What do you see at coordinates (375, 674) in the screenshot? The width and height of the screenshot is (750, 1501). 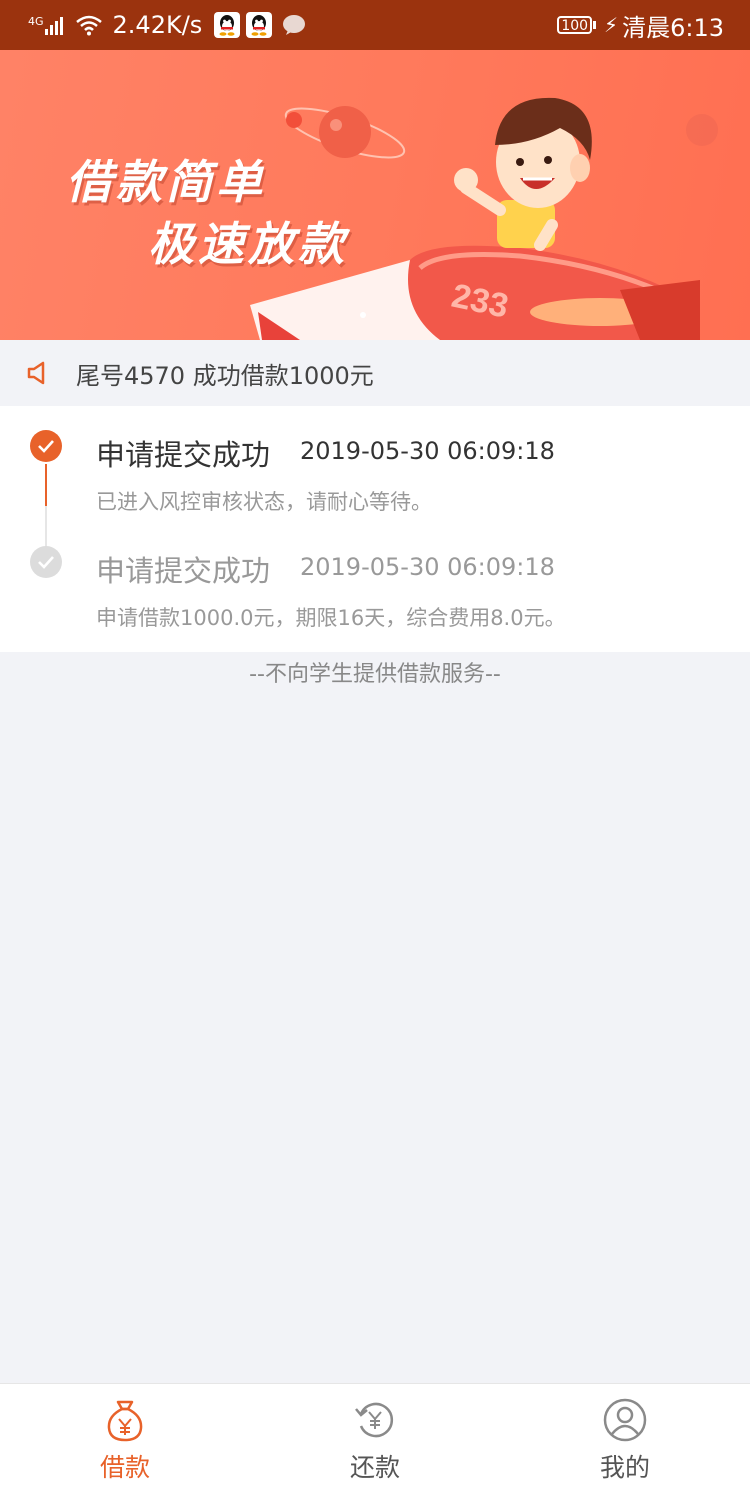 I see `student-disclaimer: --不向学生提供借款服务--` at bounding box center [375, 674].